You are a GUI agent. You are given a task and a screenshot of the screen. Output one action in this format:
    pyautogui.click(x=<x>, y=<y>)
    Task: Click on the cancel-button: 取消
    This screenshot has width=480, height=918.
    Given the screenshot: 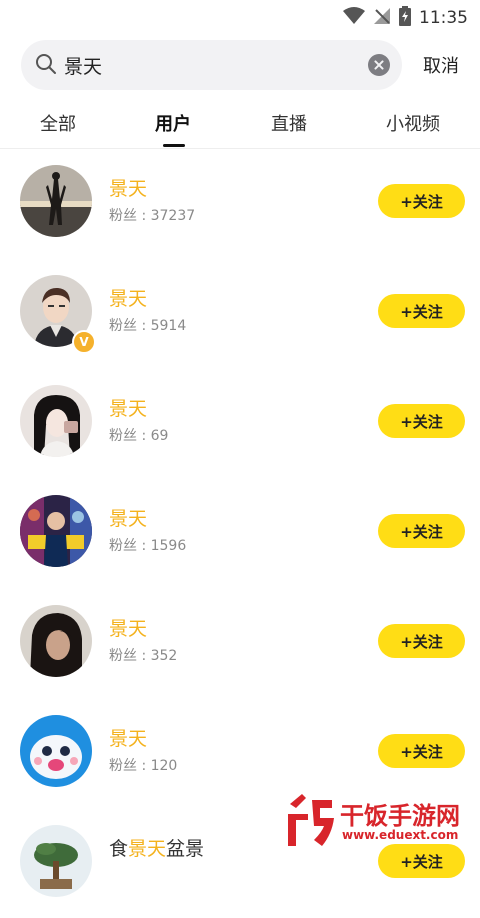 What is the action you would take?
    pyautogui.click(x=441, y=65)
    